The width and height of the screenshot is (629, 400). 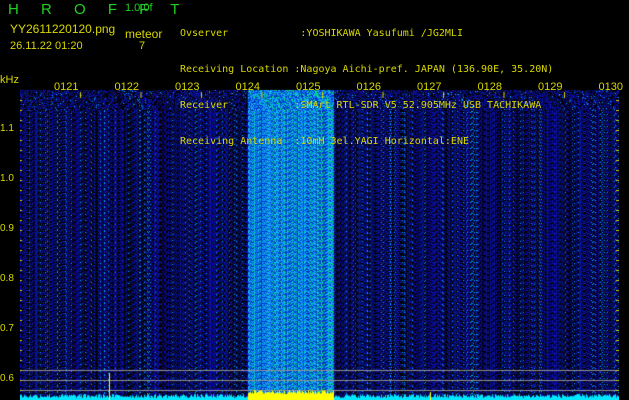 I want to click on app-title: H R O F F T, so click(x=98, y=9).